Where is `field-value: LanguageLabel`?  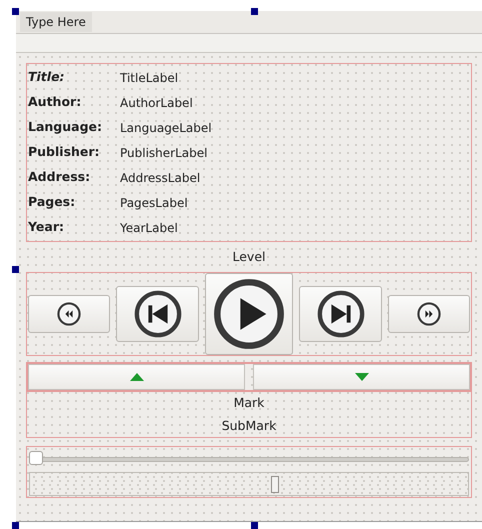 field-value: LanguageLabel is located at coordinates (166, 128).